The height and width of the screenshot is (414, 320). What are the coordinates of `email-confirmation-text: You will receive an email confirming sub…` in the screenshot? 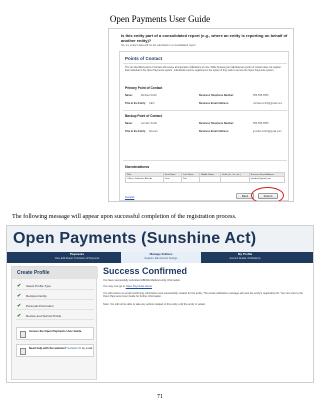 It's located at (203, 295).